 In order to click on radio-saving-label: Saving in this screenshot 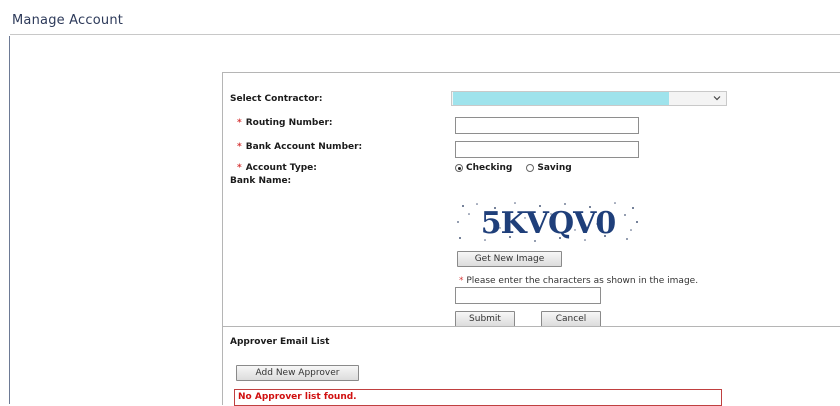, I will do `click(554, 168)`.